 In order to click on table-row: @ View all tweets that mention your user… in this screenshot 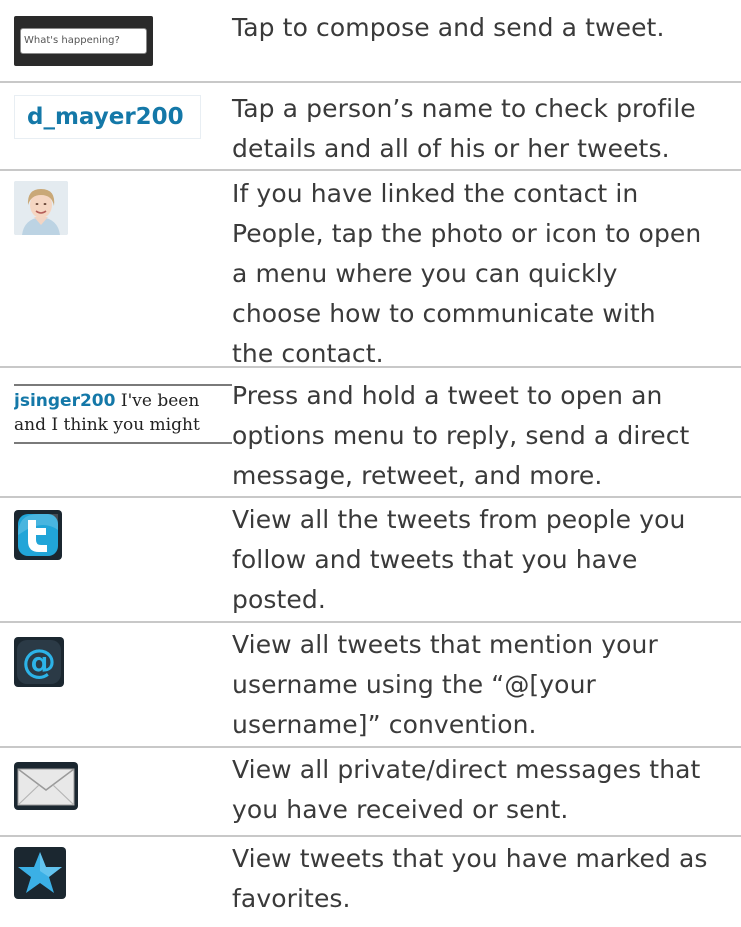, I will do `click(370, 685)`.